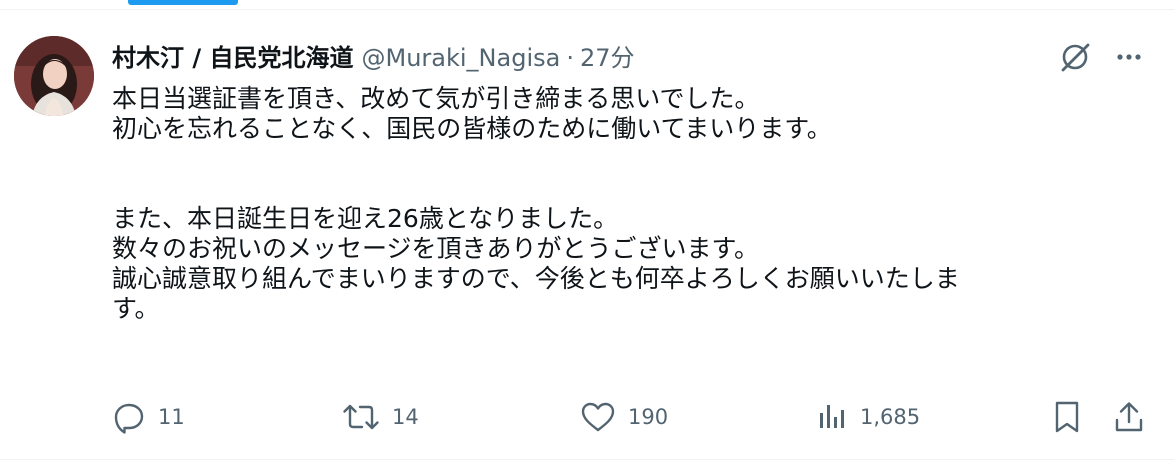 The image size is (1174, 462). I want to click on views-icon, so click(832, 416).